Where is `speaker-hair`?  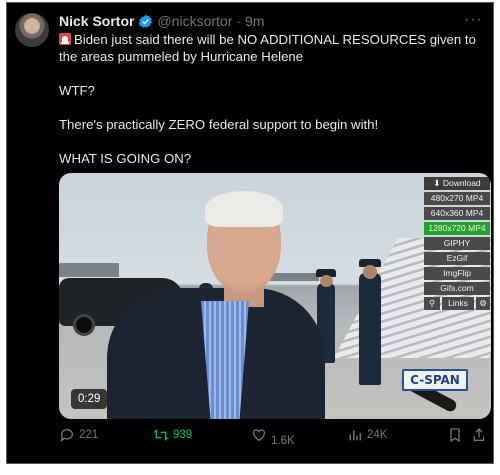 speaker-hair is located at coordinates (244, 209).